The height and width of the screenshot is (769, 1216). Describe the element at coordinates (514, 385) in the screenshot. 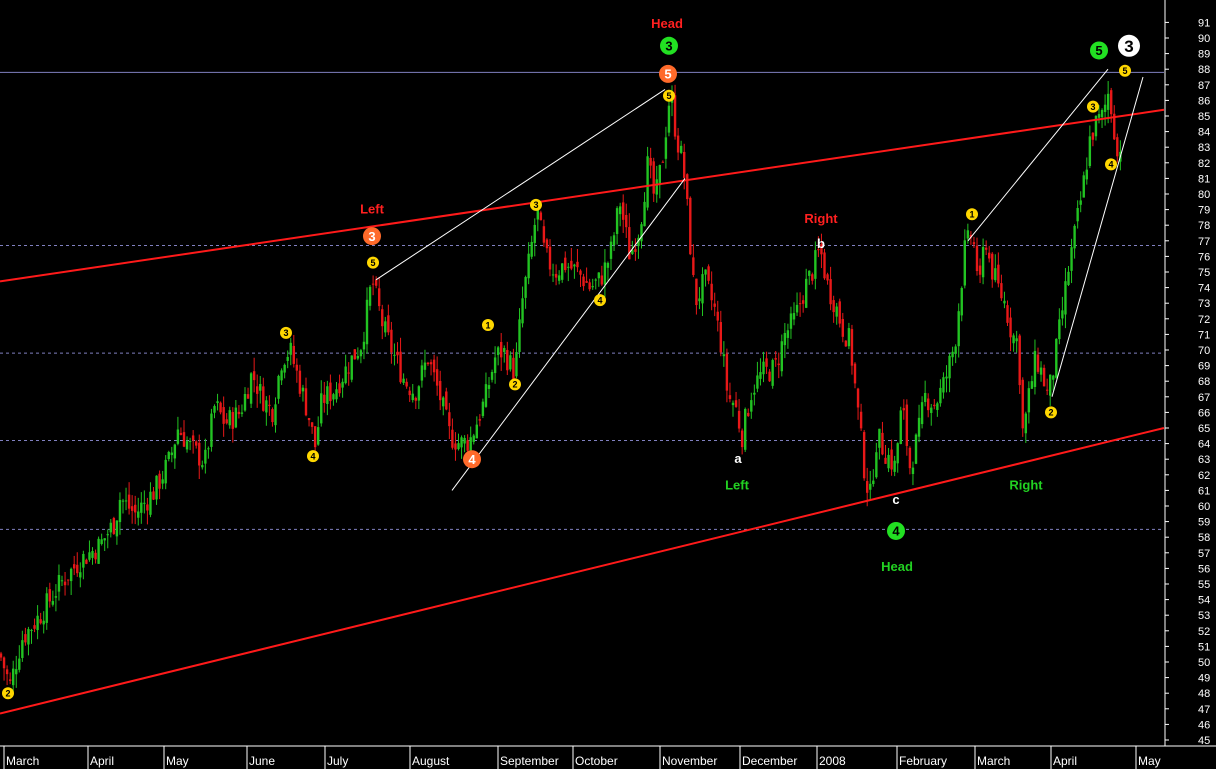

I see `wave-marker-label: 2` at that location.